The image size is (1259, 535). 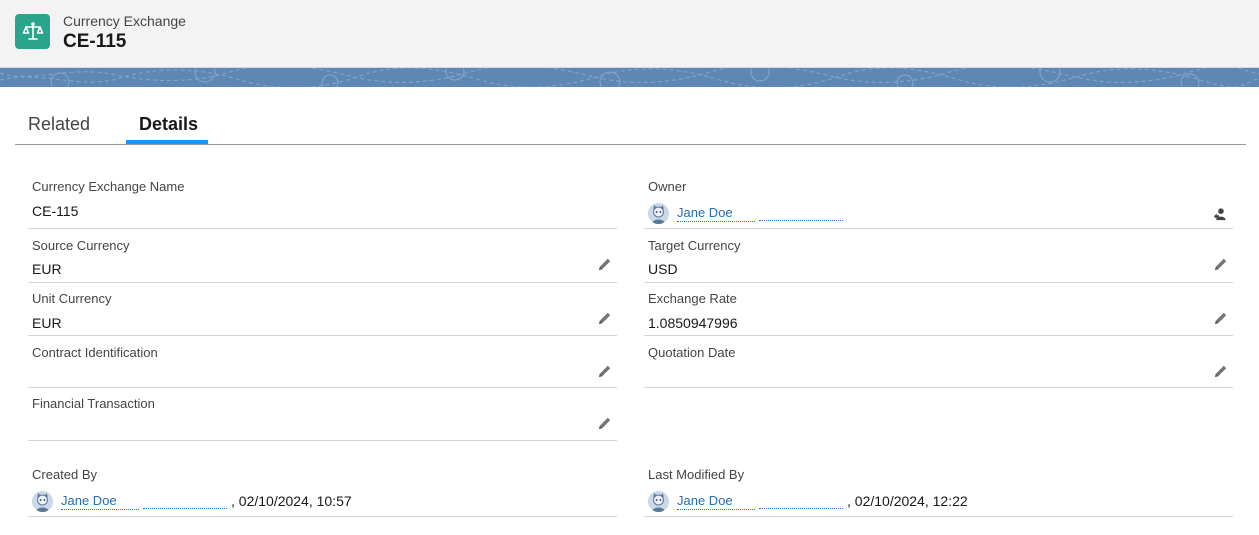 I want to click on field-label: Quotation Date, so click(x=692, y=352).